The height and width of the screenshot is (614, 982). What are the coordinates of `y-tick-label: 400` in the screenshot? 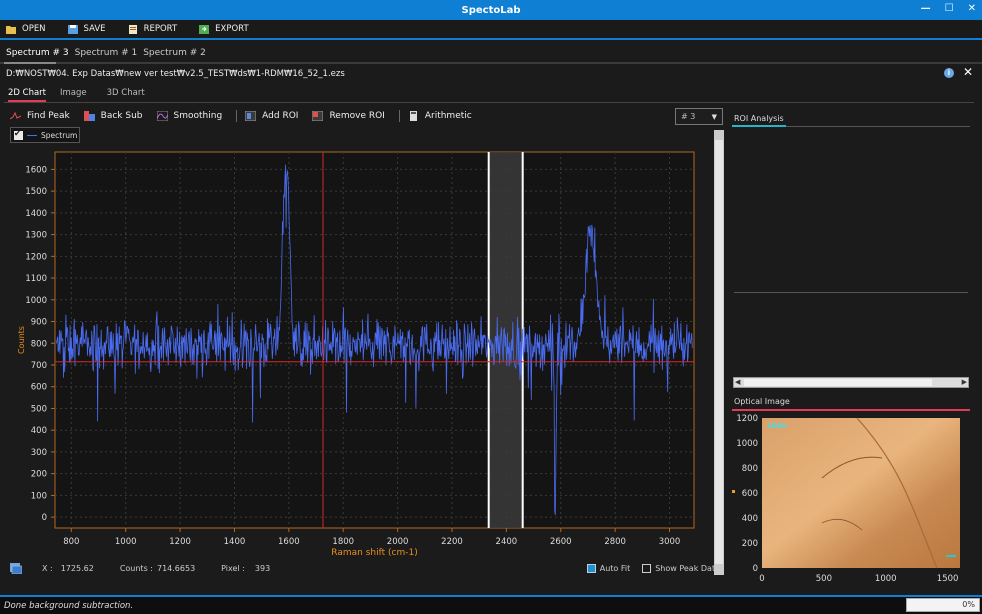 It's located at (39, 431).